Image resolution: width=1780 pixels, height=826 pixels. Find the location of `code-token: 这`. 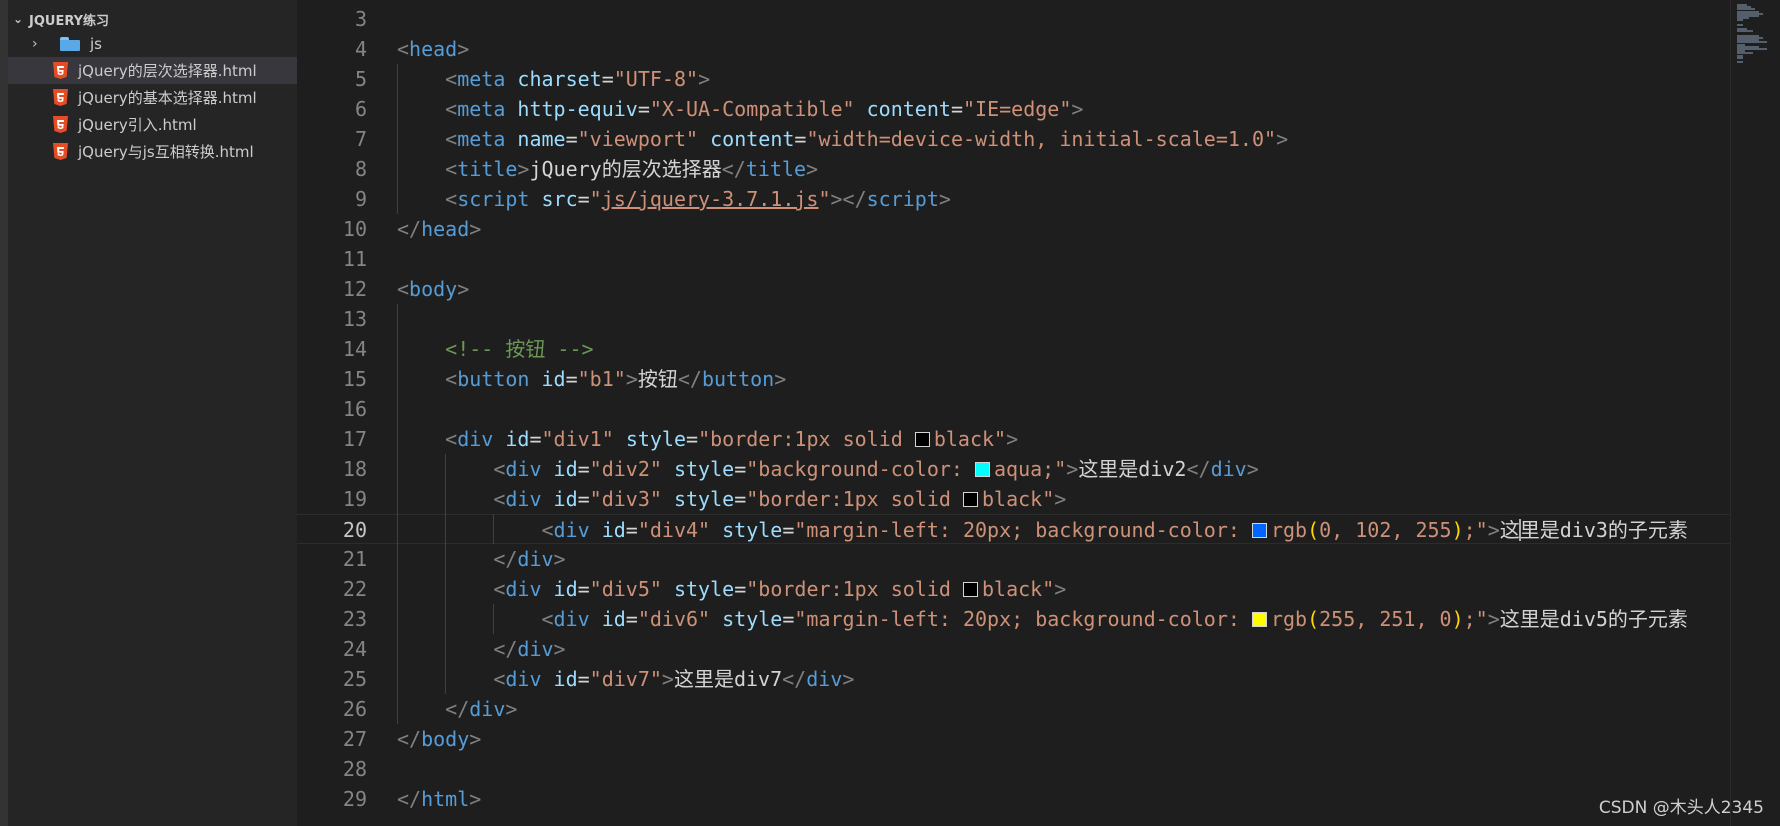

code-token: 这 is located at coordinates (1509, 530).